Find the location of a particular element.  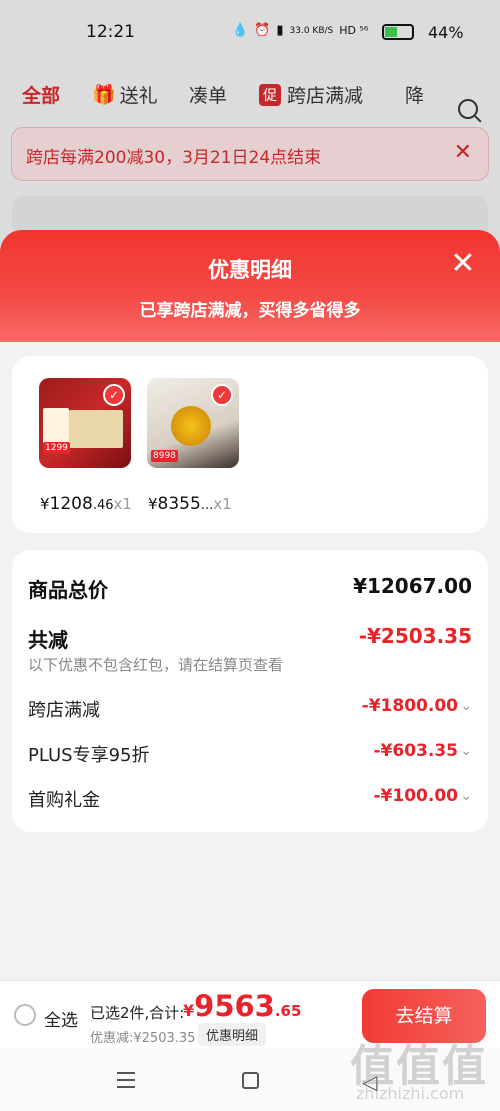

product-thumbnail: 8998 ✓ is located at coordinates (193, 423).